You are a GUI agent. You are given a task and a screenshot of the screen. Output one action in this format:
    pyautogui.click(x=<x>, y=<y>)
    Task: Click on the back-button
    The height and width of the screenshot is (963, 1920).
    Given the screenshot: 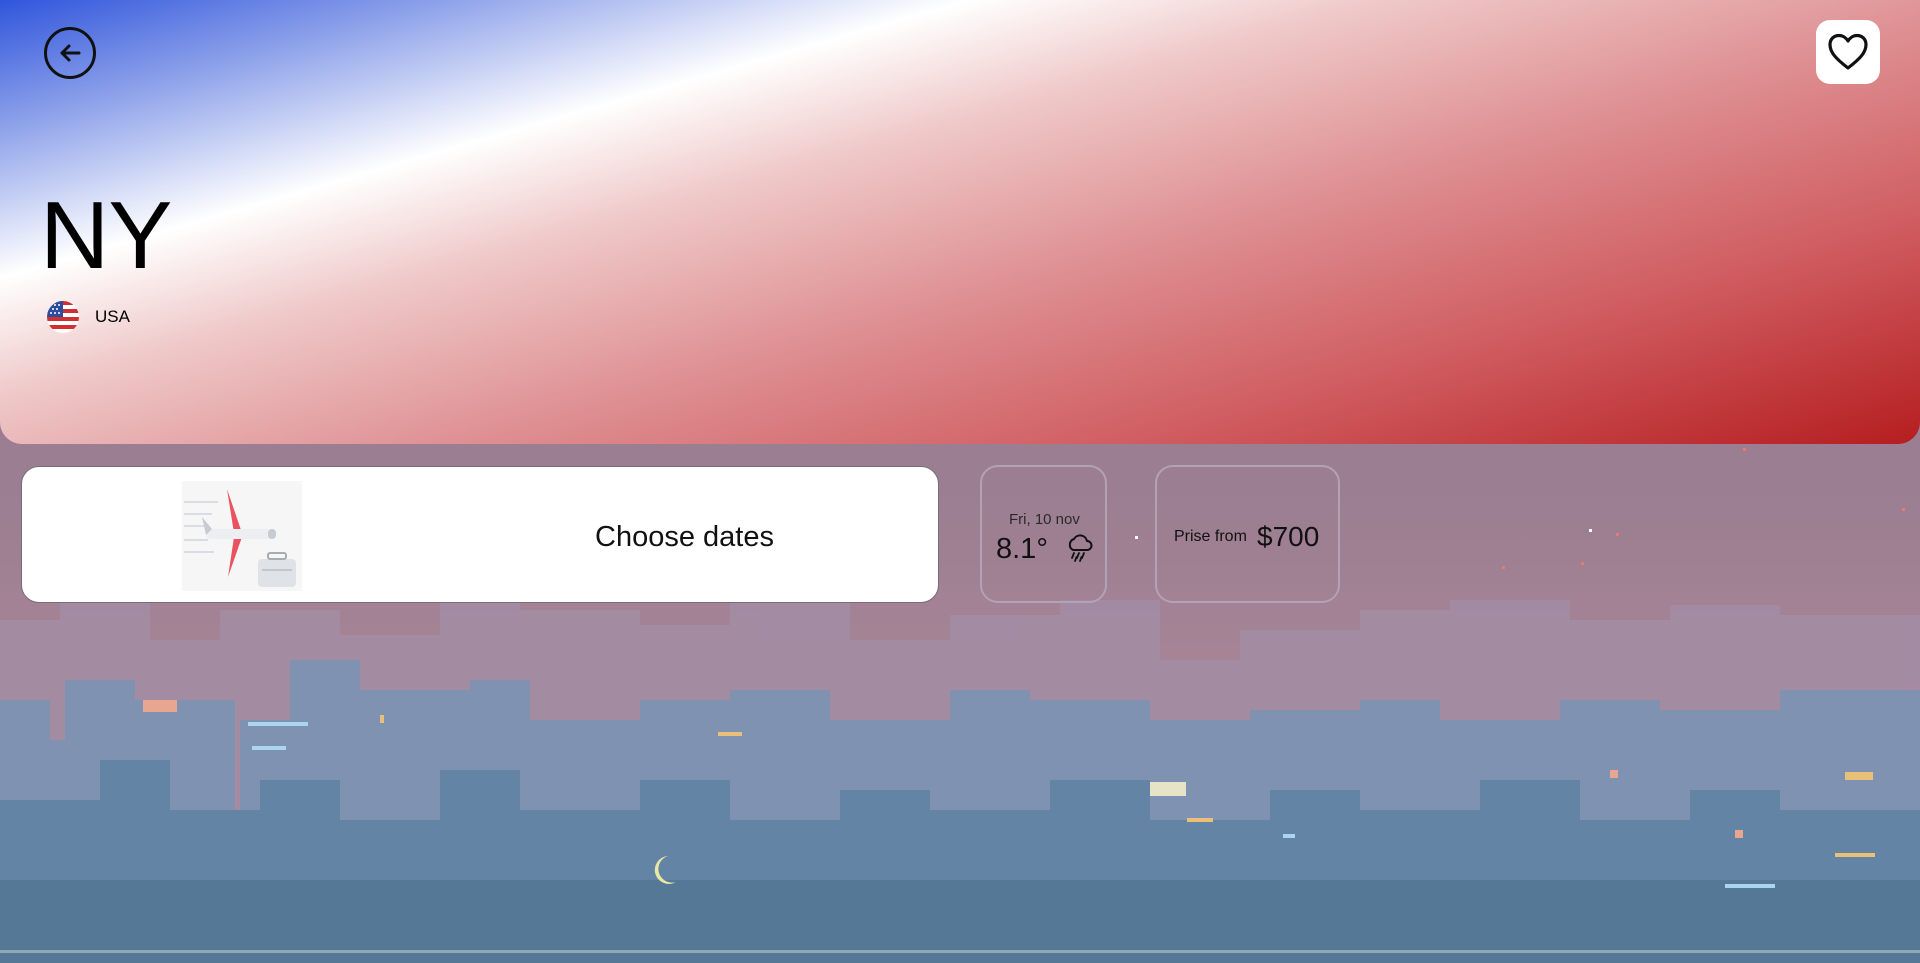 What is the action you would take?
    pyautogui.click(x=70, y=53)
    